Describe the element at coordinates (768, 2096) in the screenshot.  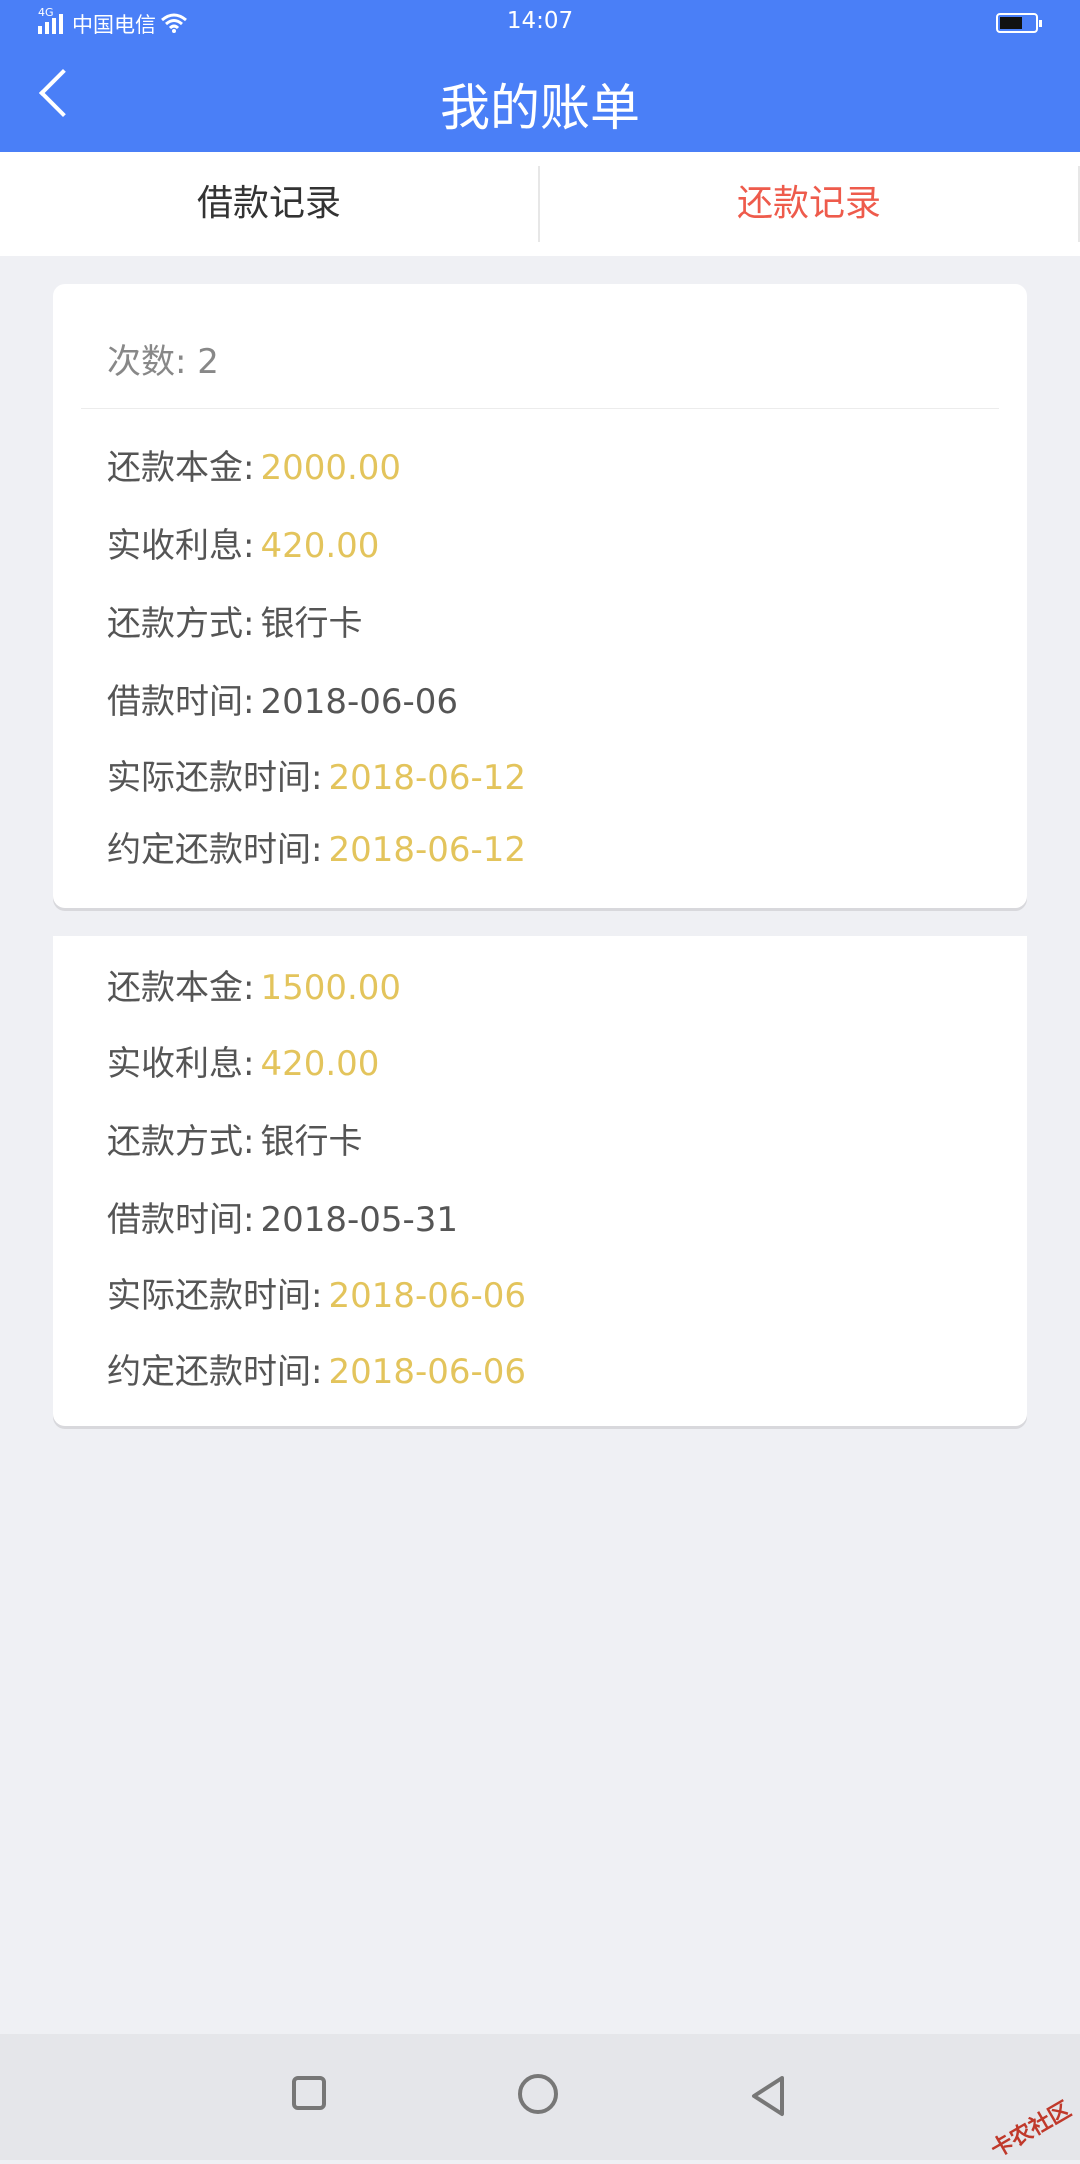
I see `back-triangle-icon` at that location.